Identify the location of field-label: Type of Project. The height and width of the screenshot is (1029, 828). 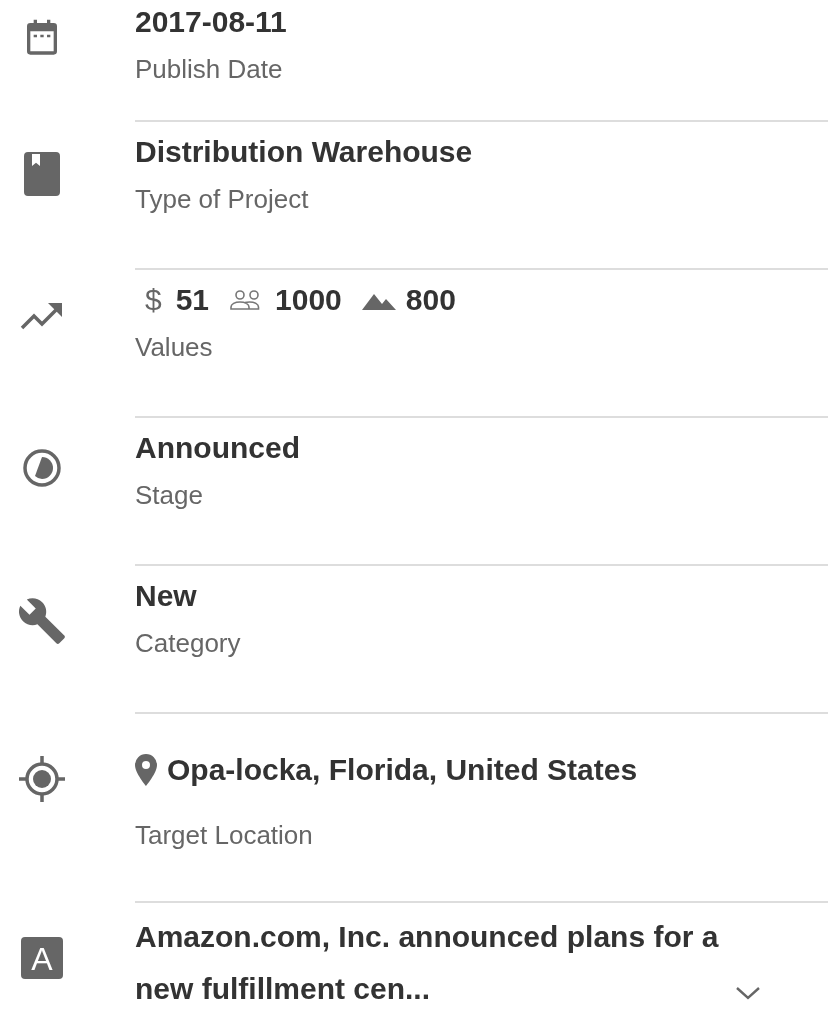
(222, 199).